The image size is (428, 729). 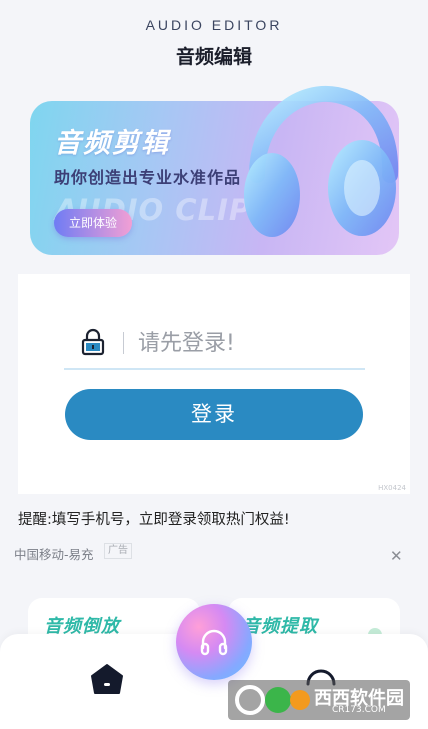 I want to click on login-input, so click(x=253, y=343).